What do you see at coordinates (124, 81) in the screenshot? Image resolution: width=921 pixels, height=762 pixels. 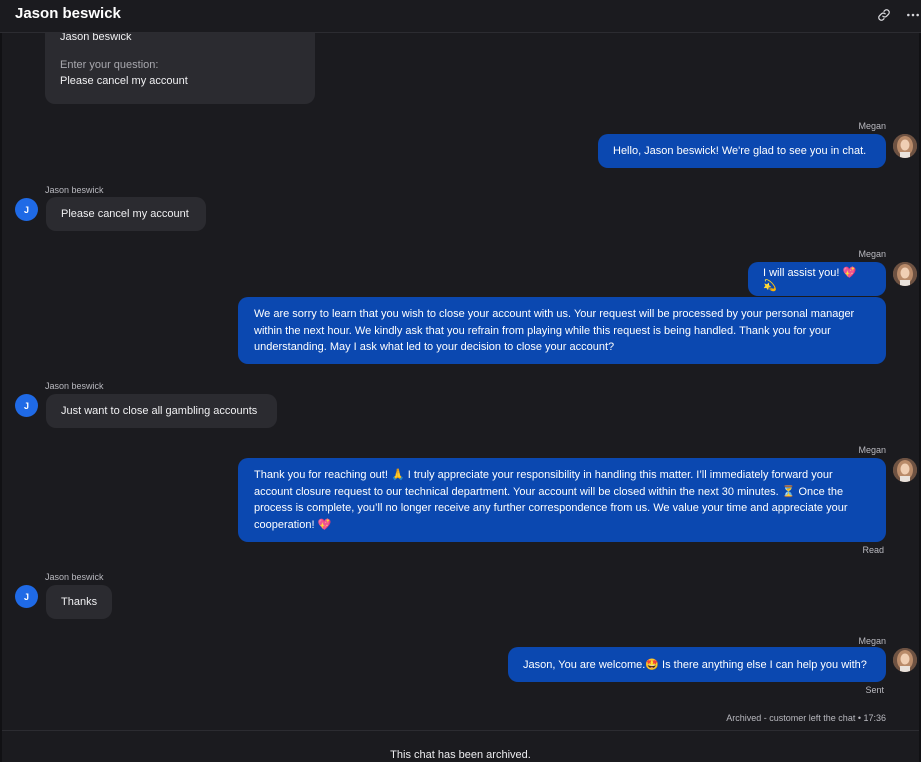 I see `form-question-value: Please cancel my account` at bounding box center [124, 81].